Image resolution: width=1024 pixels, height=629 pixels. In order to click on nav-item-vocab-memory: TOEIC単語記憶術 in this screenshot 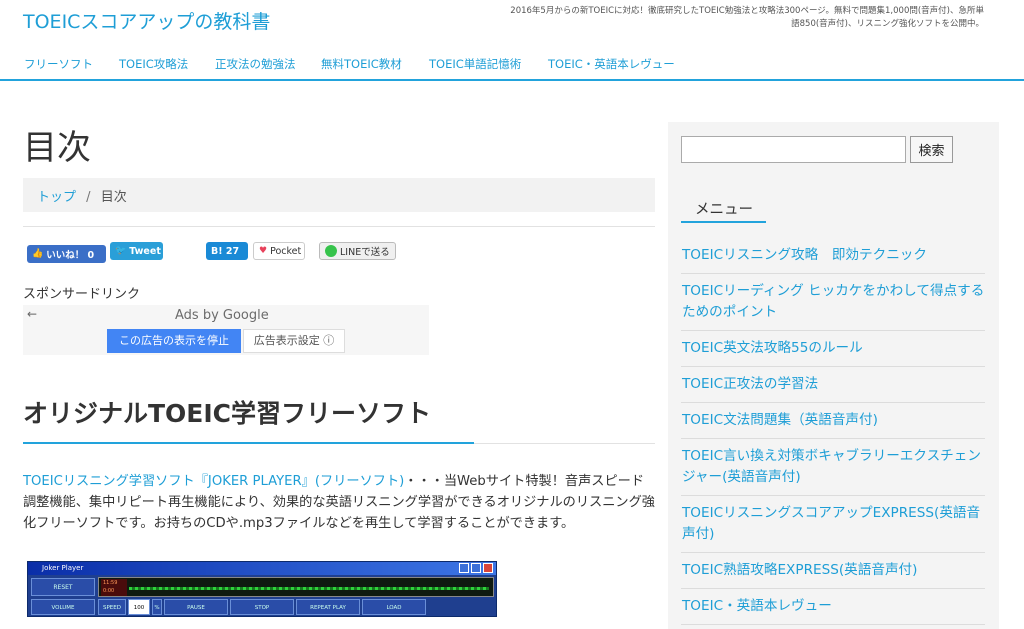, I will do `click(475, 64)`.